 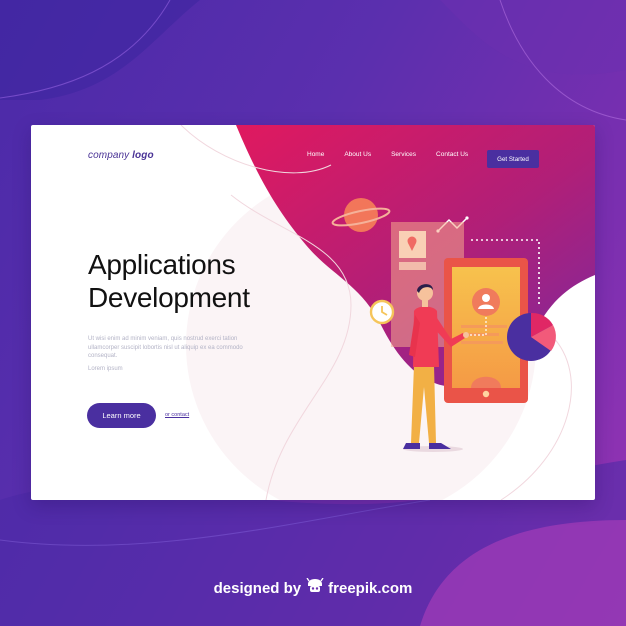 I want to click on hero-title: Applications Development, so click(x=169, y=281).